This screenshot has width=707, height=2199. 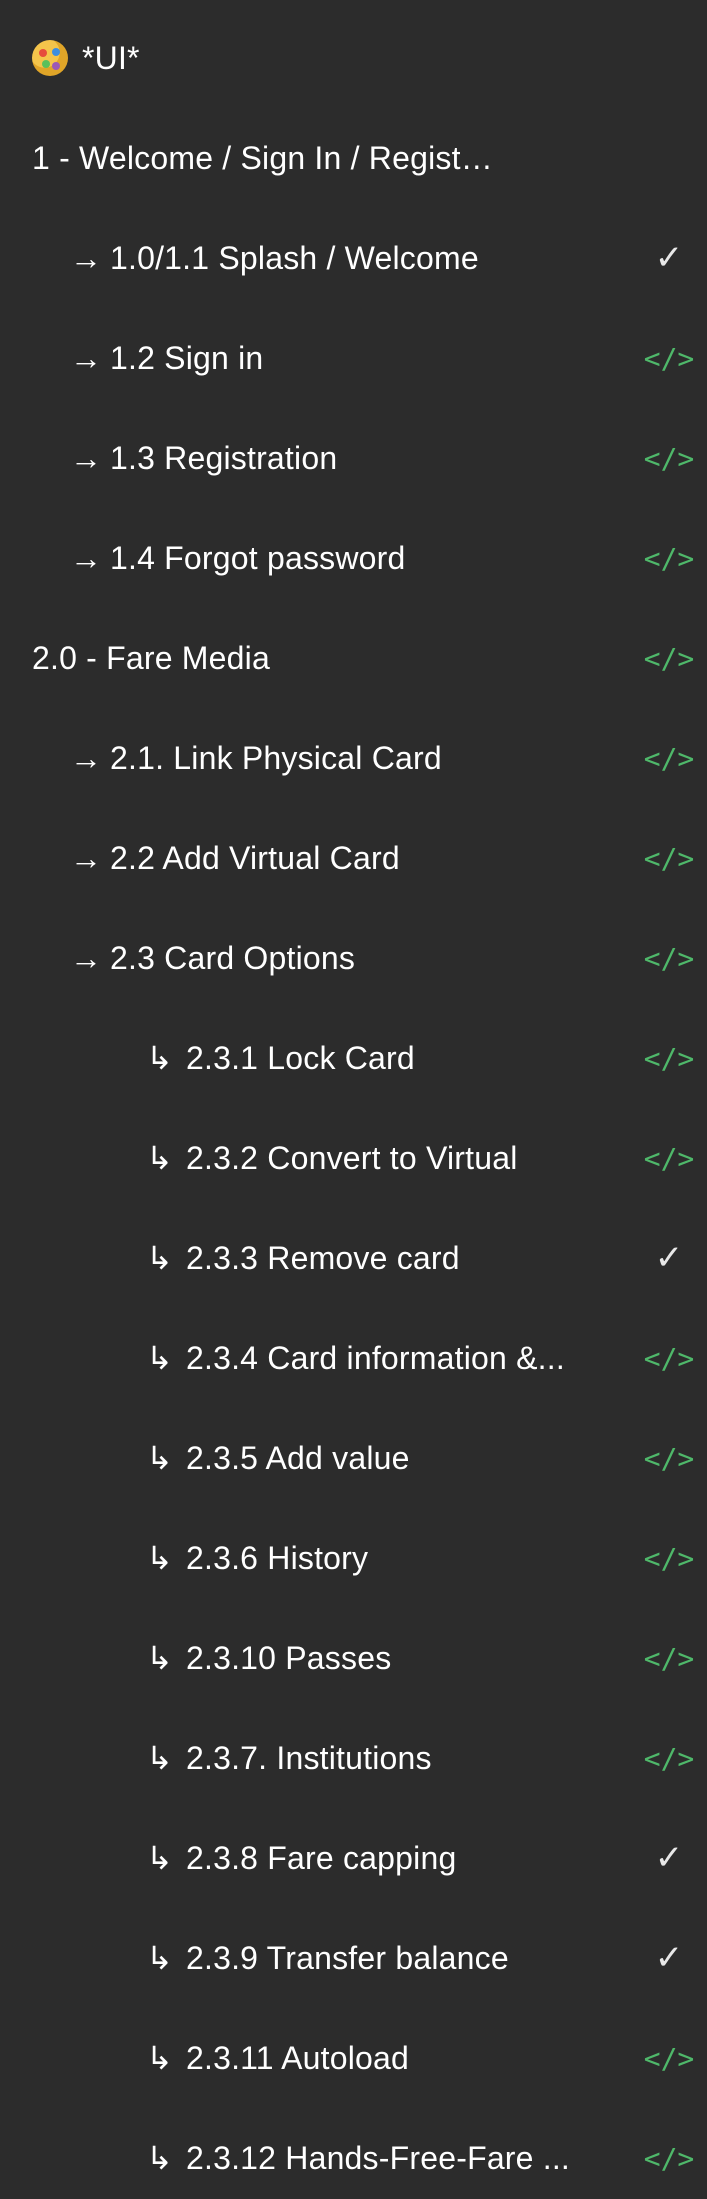 What do you see at coordinates (298, 1457) in the screenshot?
I see `page-label: 2.3.5 Add value` at bounding box center [298, 1457].